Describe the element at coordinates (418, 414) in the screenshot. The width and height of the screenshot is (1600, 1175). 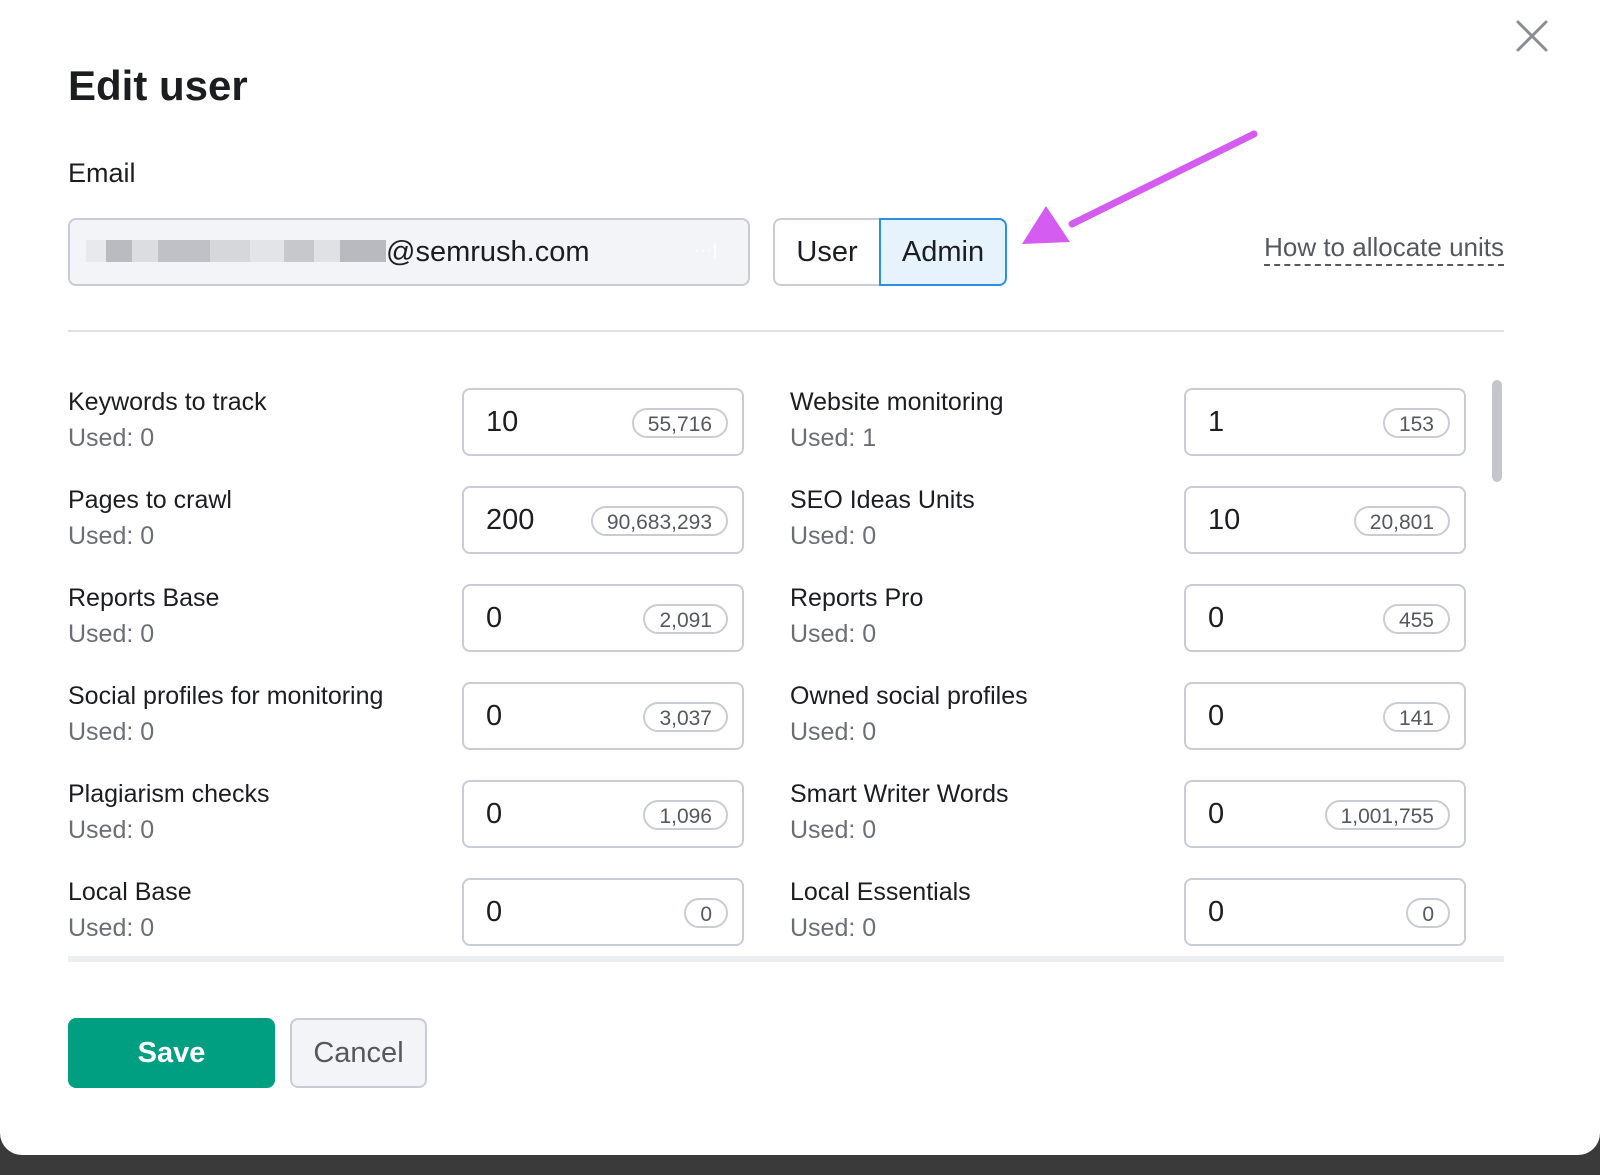
I see `limit-row: Keywords to track Used: 0 10 55,716` at that location.